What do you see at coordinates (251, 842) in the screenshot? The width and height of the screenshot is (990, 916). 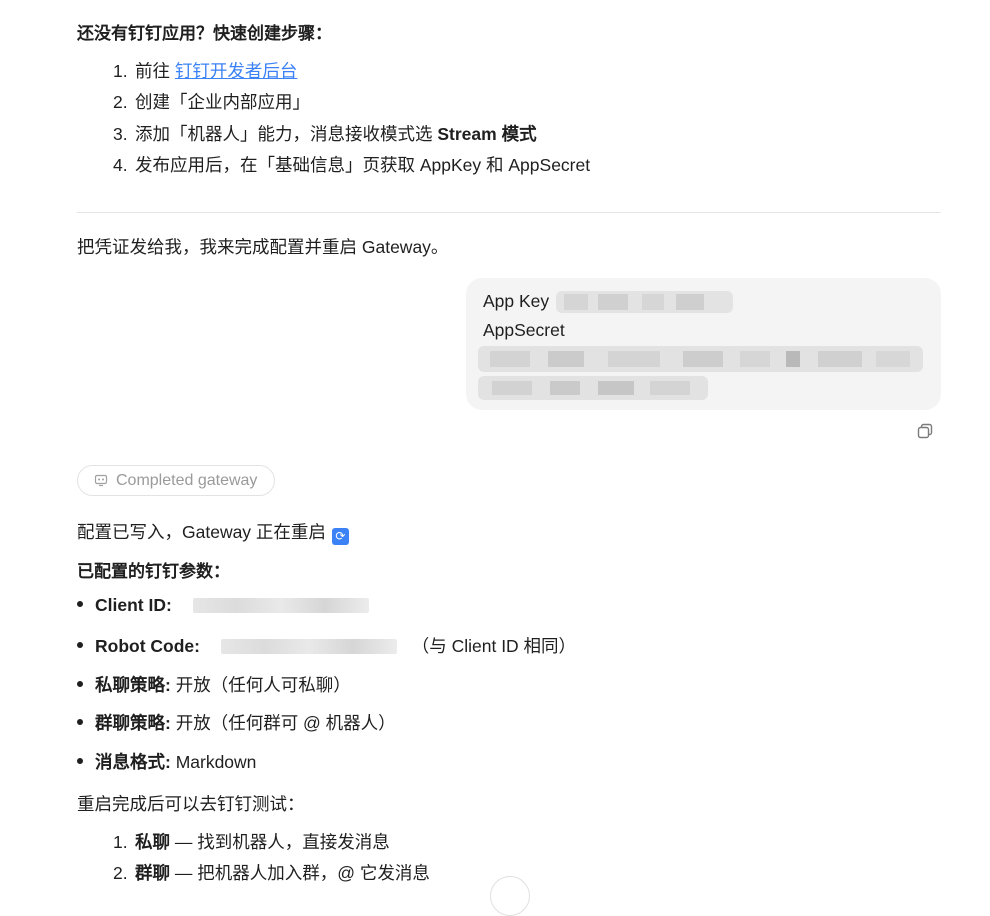 I see `test-step-1: 1. 私聊 — 找到机器人，直接发消息` at bounding box center [251, 842].